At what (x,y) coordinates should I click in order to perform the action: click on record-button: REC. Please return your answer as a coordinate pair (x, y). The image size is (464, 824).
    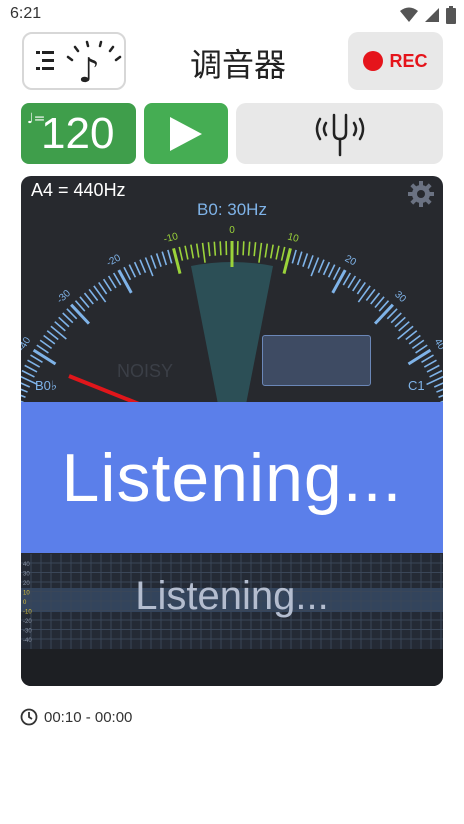
    Looking at the image, I should click on (395, 61).